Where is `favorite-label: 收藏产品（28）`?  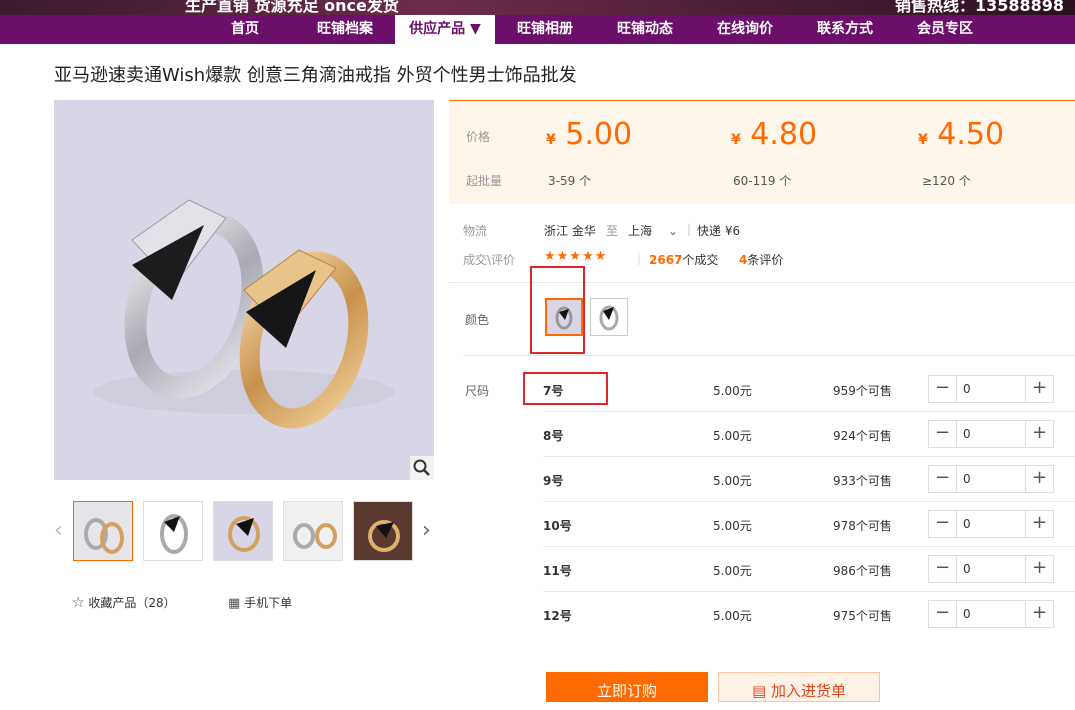 favorite-label: 收藏产品（28） is located at coordinates (132, 603).